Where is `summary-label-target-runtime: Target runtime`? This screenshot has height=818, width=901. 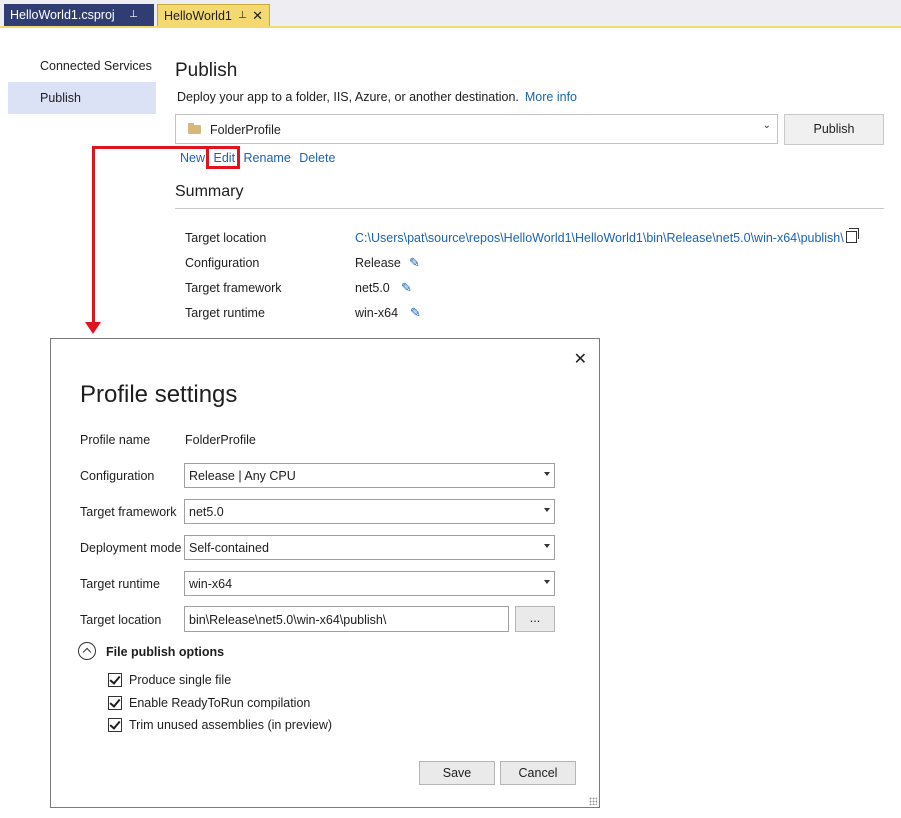 summary-label-target-runtime: Target runtime is located at coordinates (225, 313).